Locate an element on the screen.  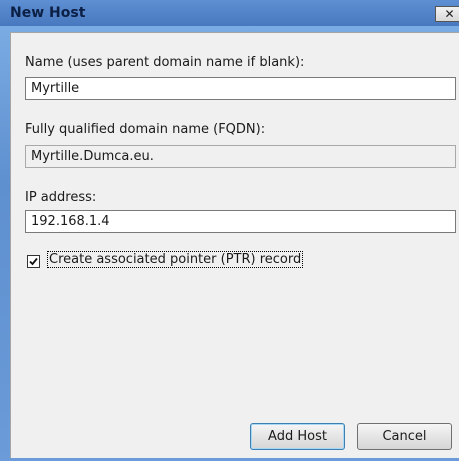
ptr-checkbox is located at coordinates (33, 261).